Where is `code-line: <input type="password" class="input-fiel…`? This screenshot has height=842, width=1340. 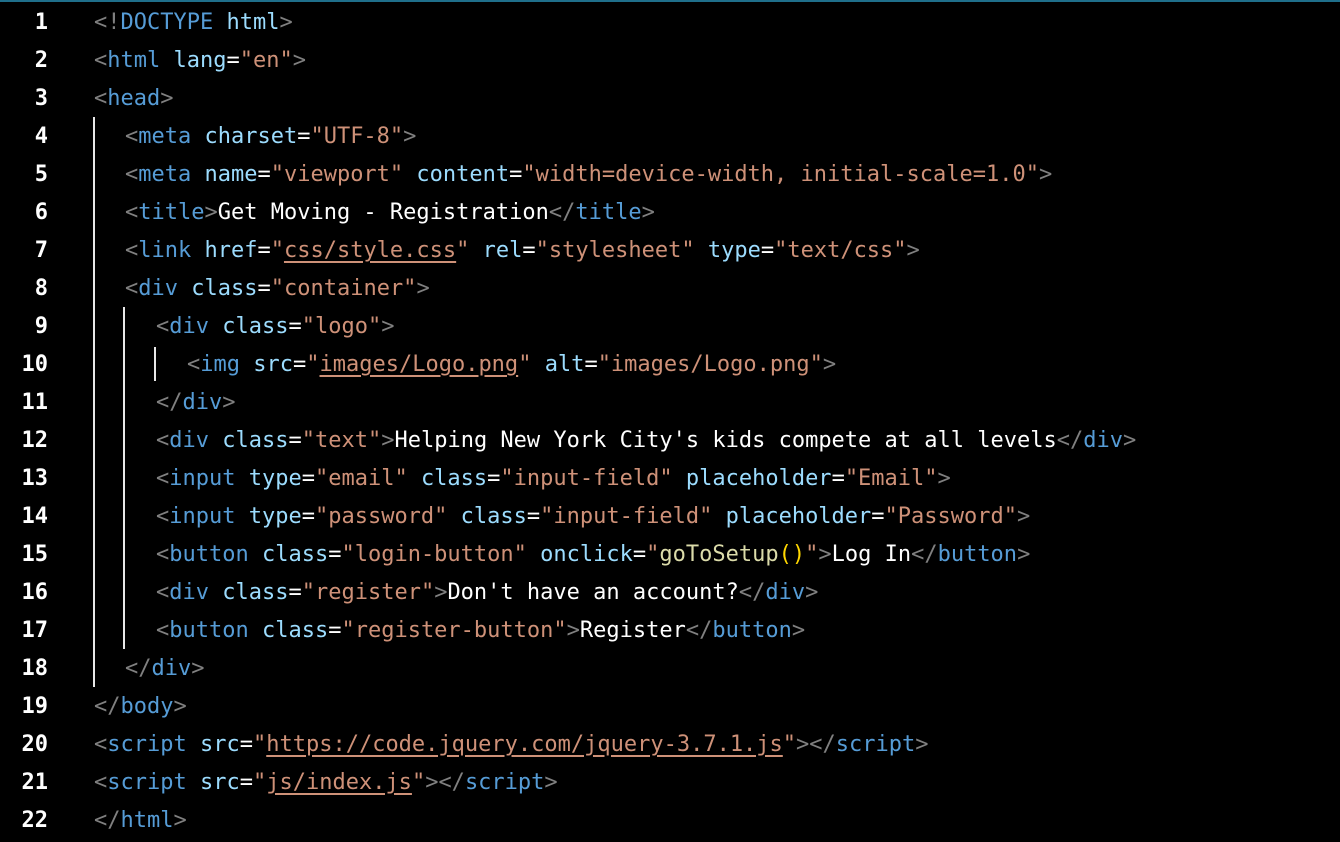 code-line: <input type="password" class="input-fiel… is located at coordinates (593, 517).